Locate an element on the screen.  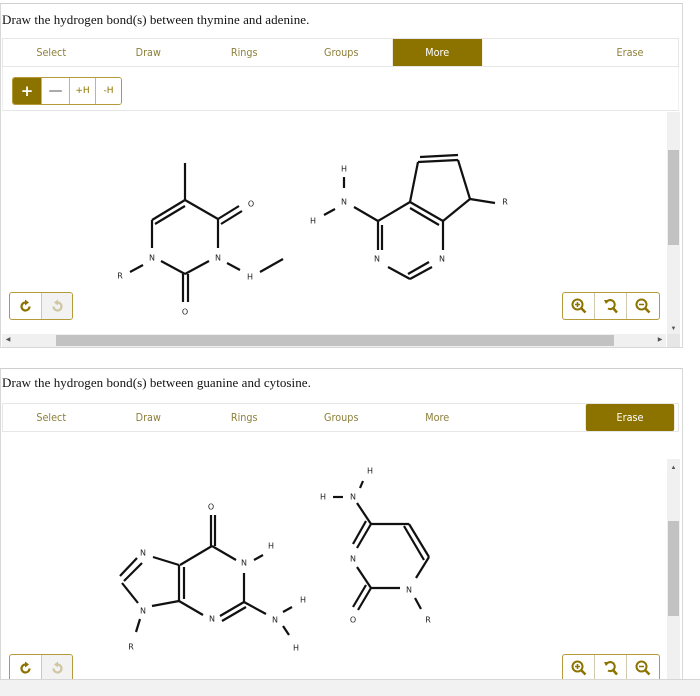
horizontal-scrollbar: ◀ ▶ is located at coordinates (334, 340).